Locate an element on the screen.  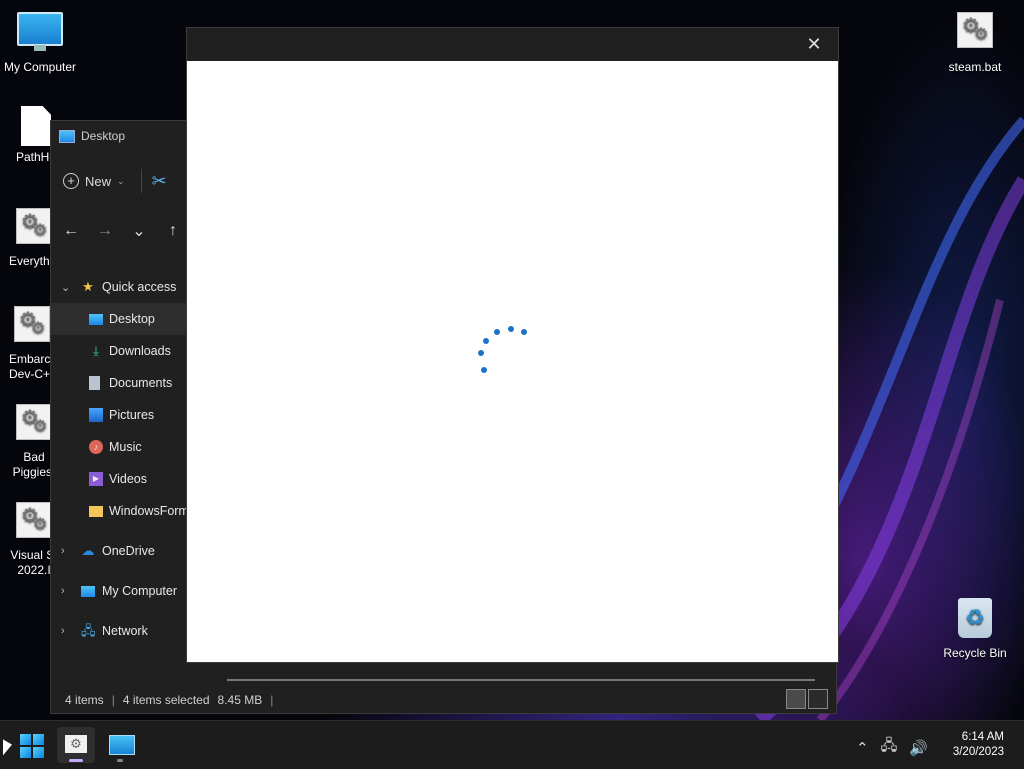
file-icon is located at coordinates (36, 126).